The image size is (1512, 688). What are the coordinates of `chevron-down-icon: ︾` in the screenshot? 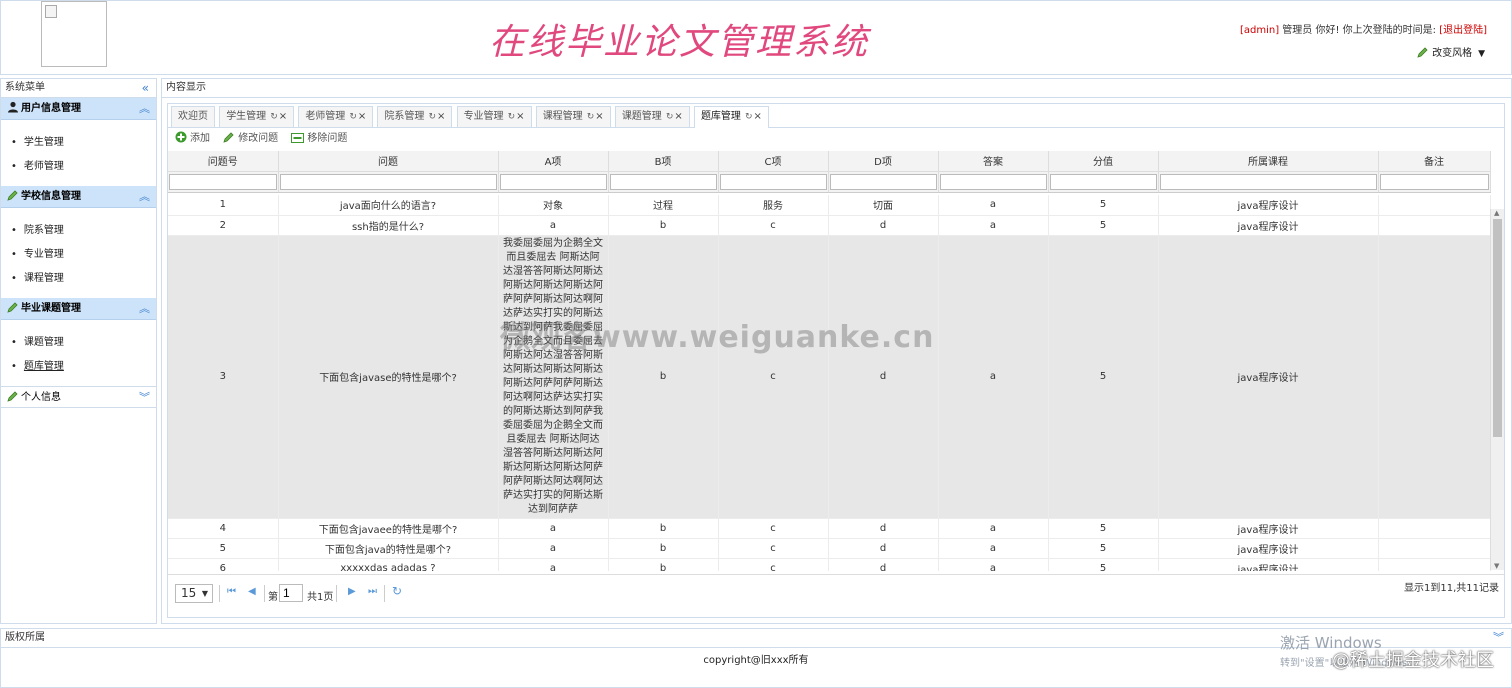 It's located at (1498, 638).